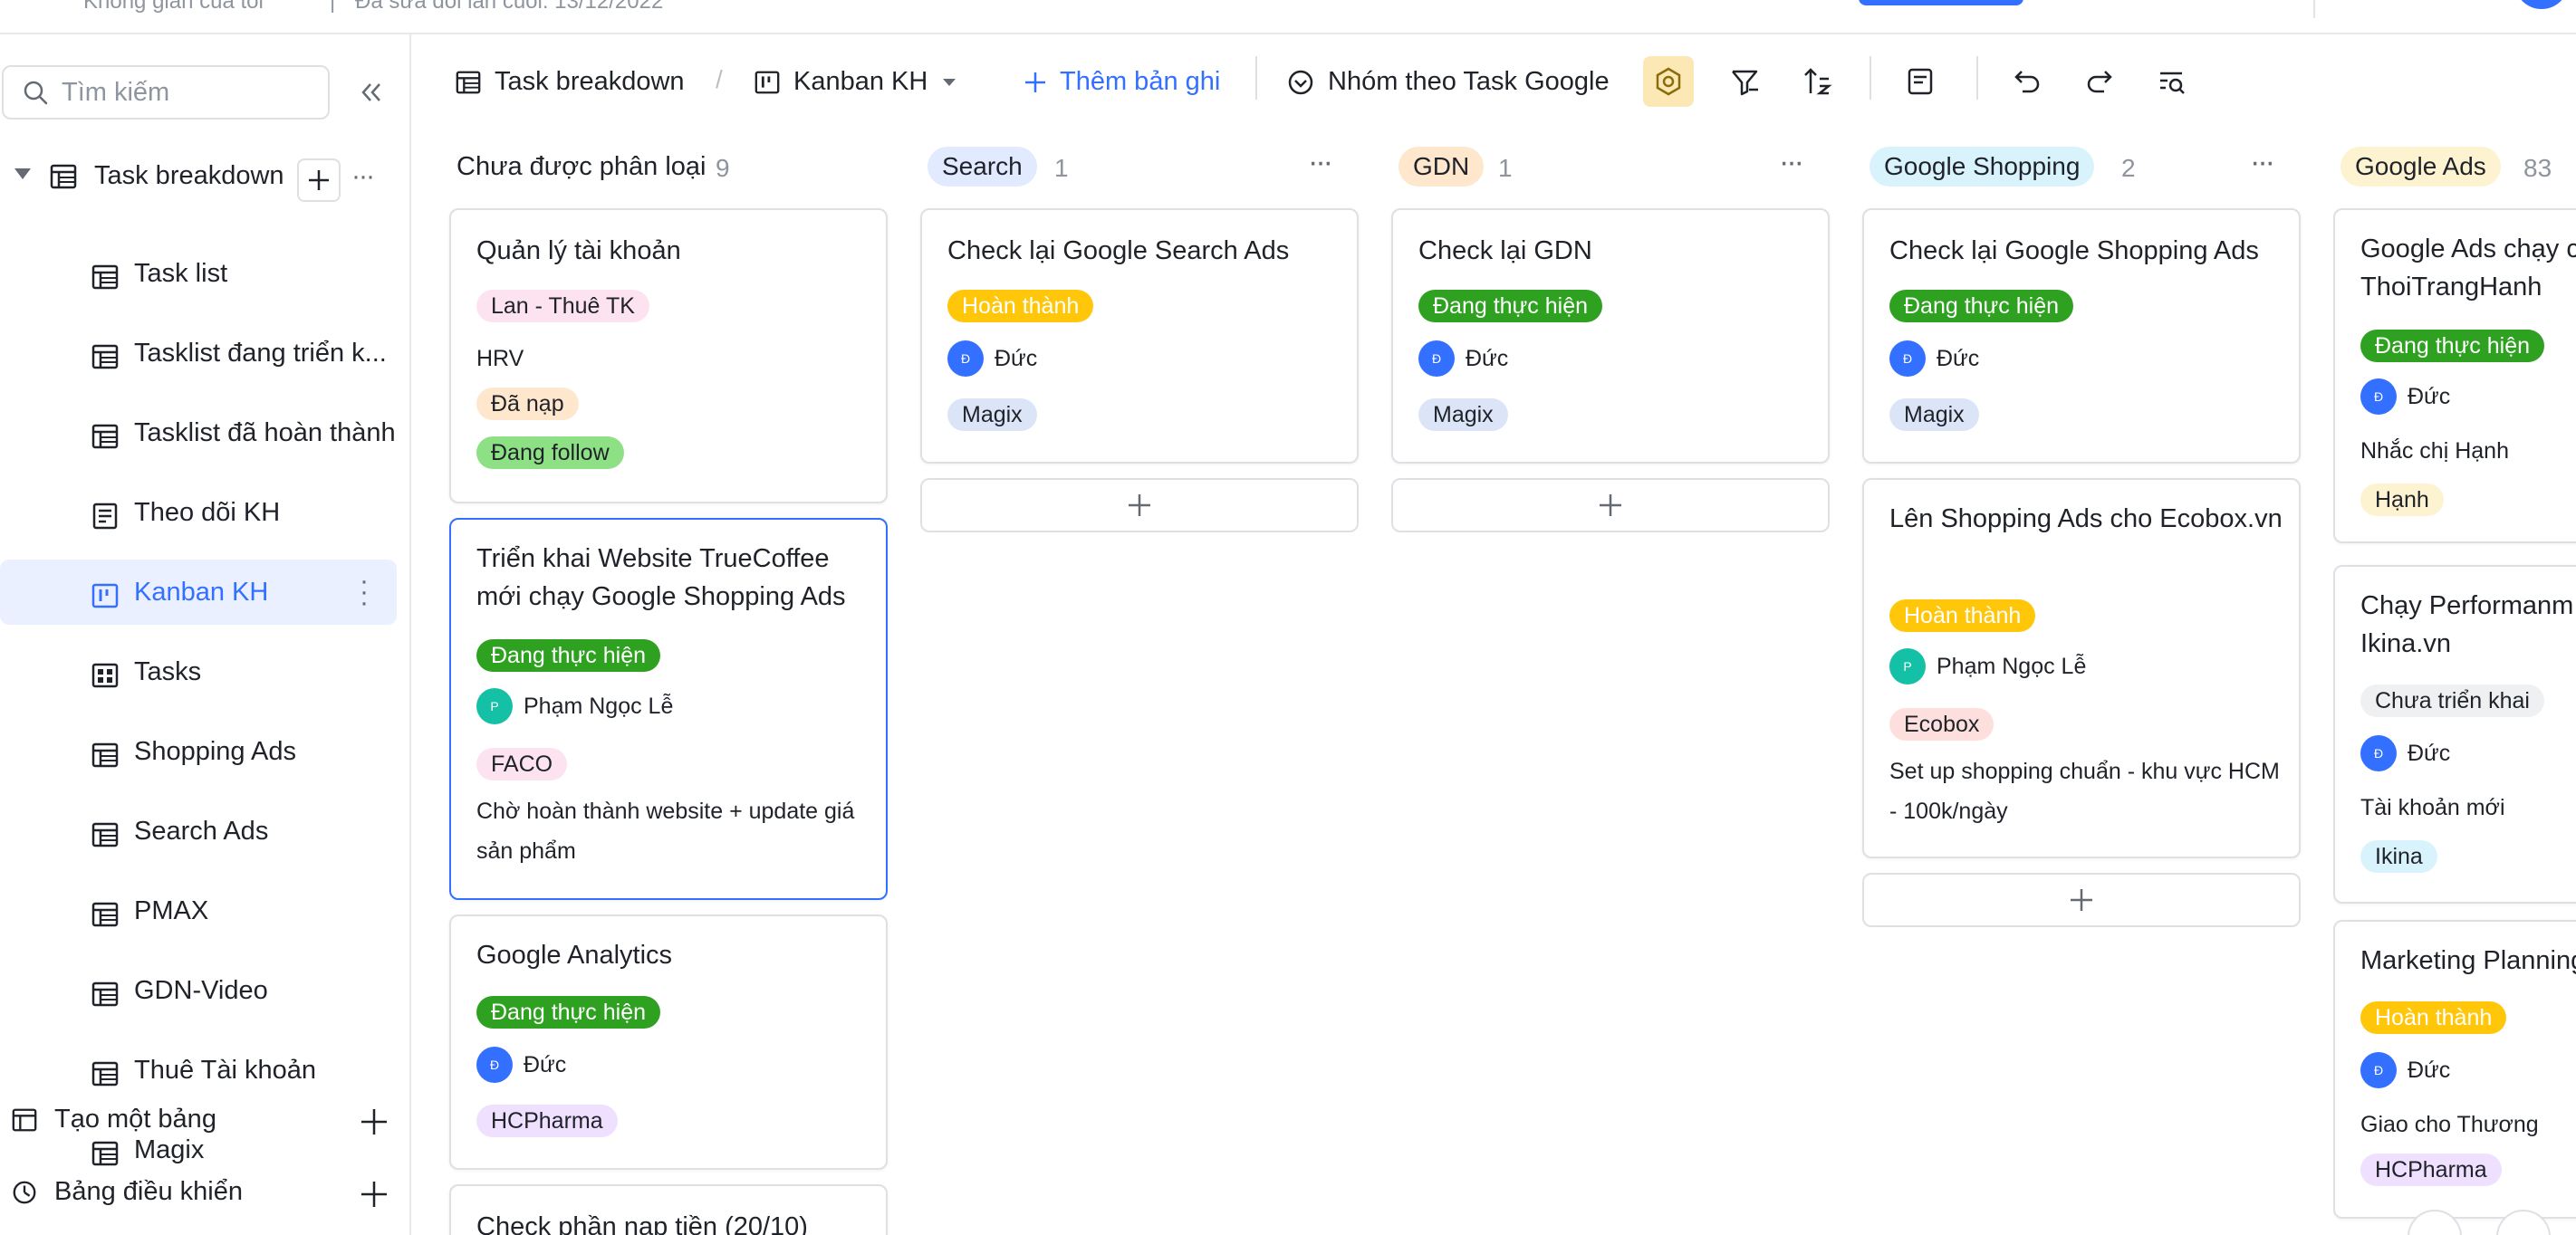 The height and width of the screenshot is (1235, 2576). What do you see at coordinates (2012, 666) in the screenshot?
I see `assignee-name: Phạm Ngọc Lễ` at bounding box center [2012, 666].